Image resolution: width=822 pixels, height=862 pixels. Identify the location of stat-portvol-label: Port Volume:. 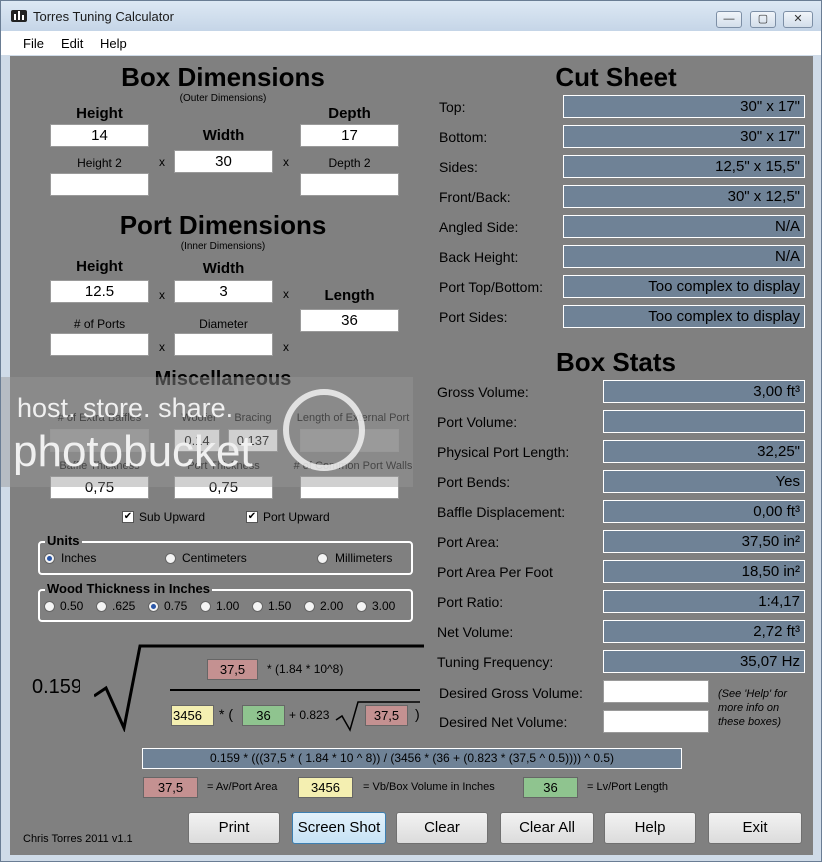
(477, 422).